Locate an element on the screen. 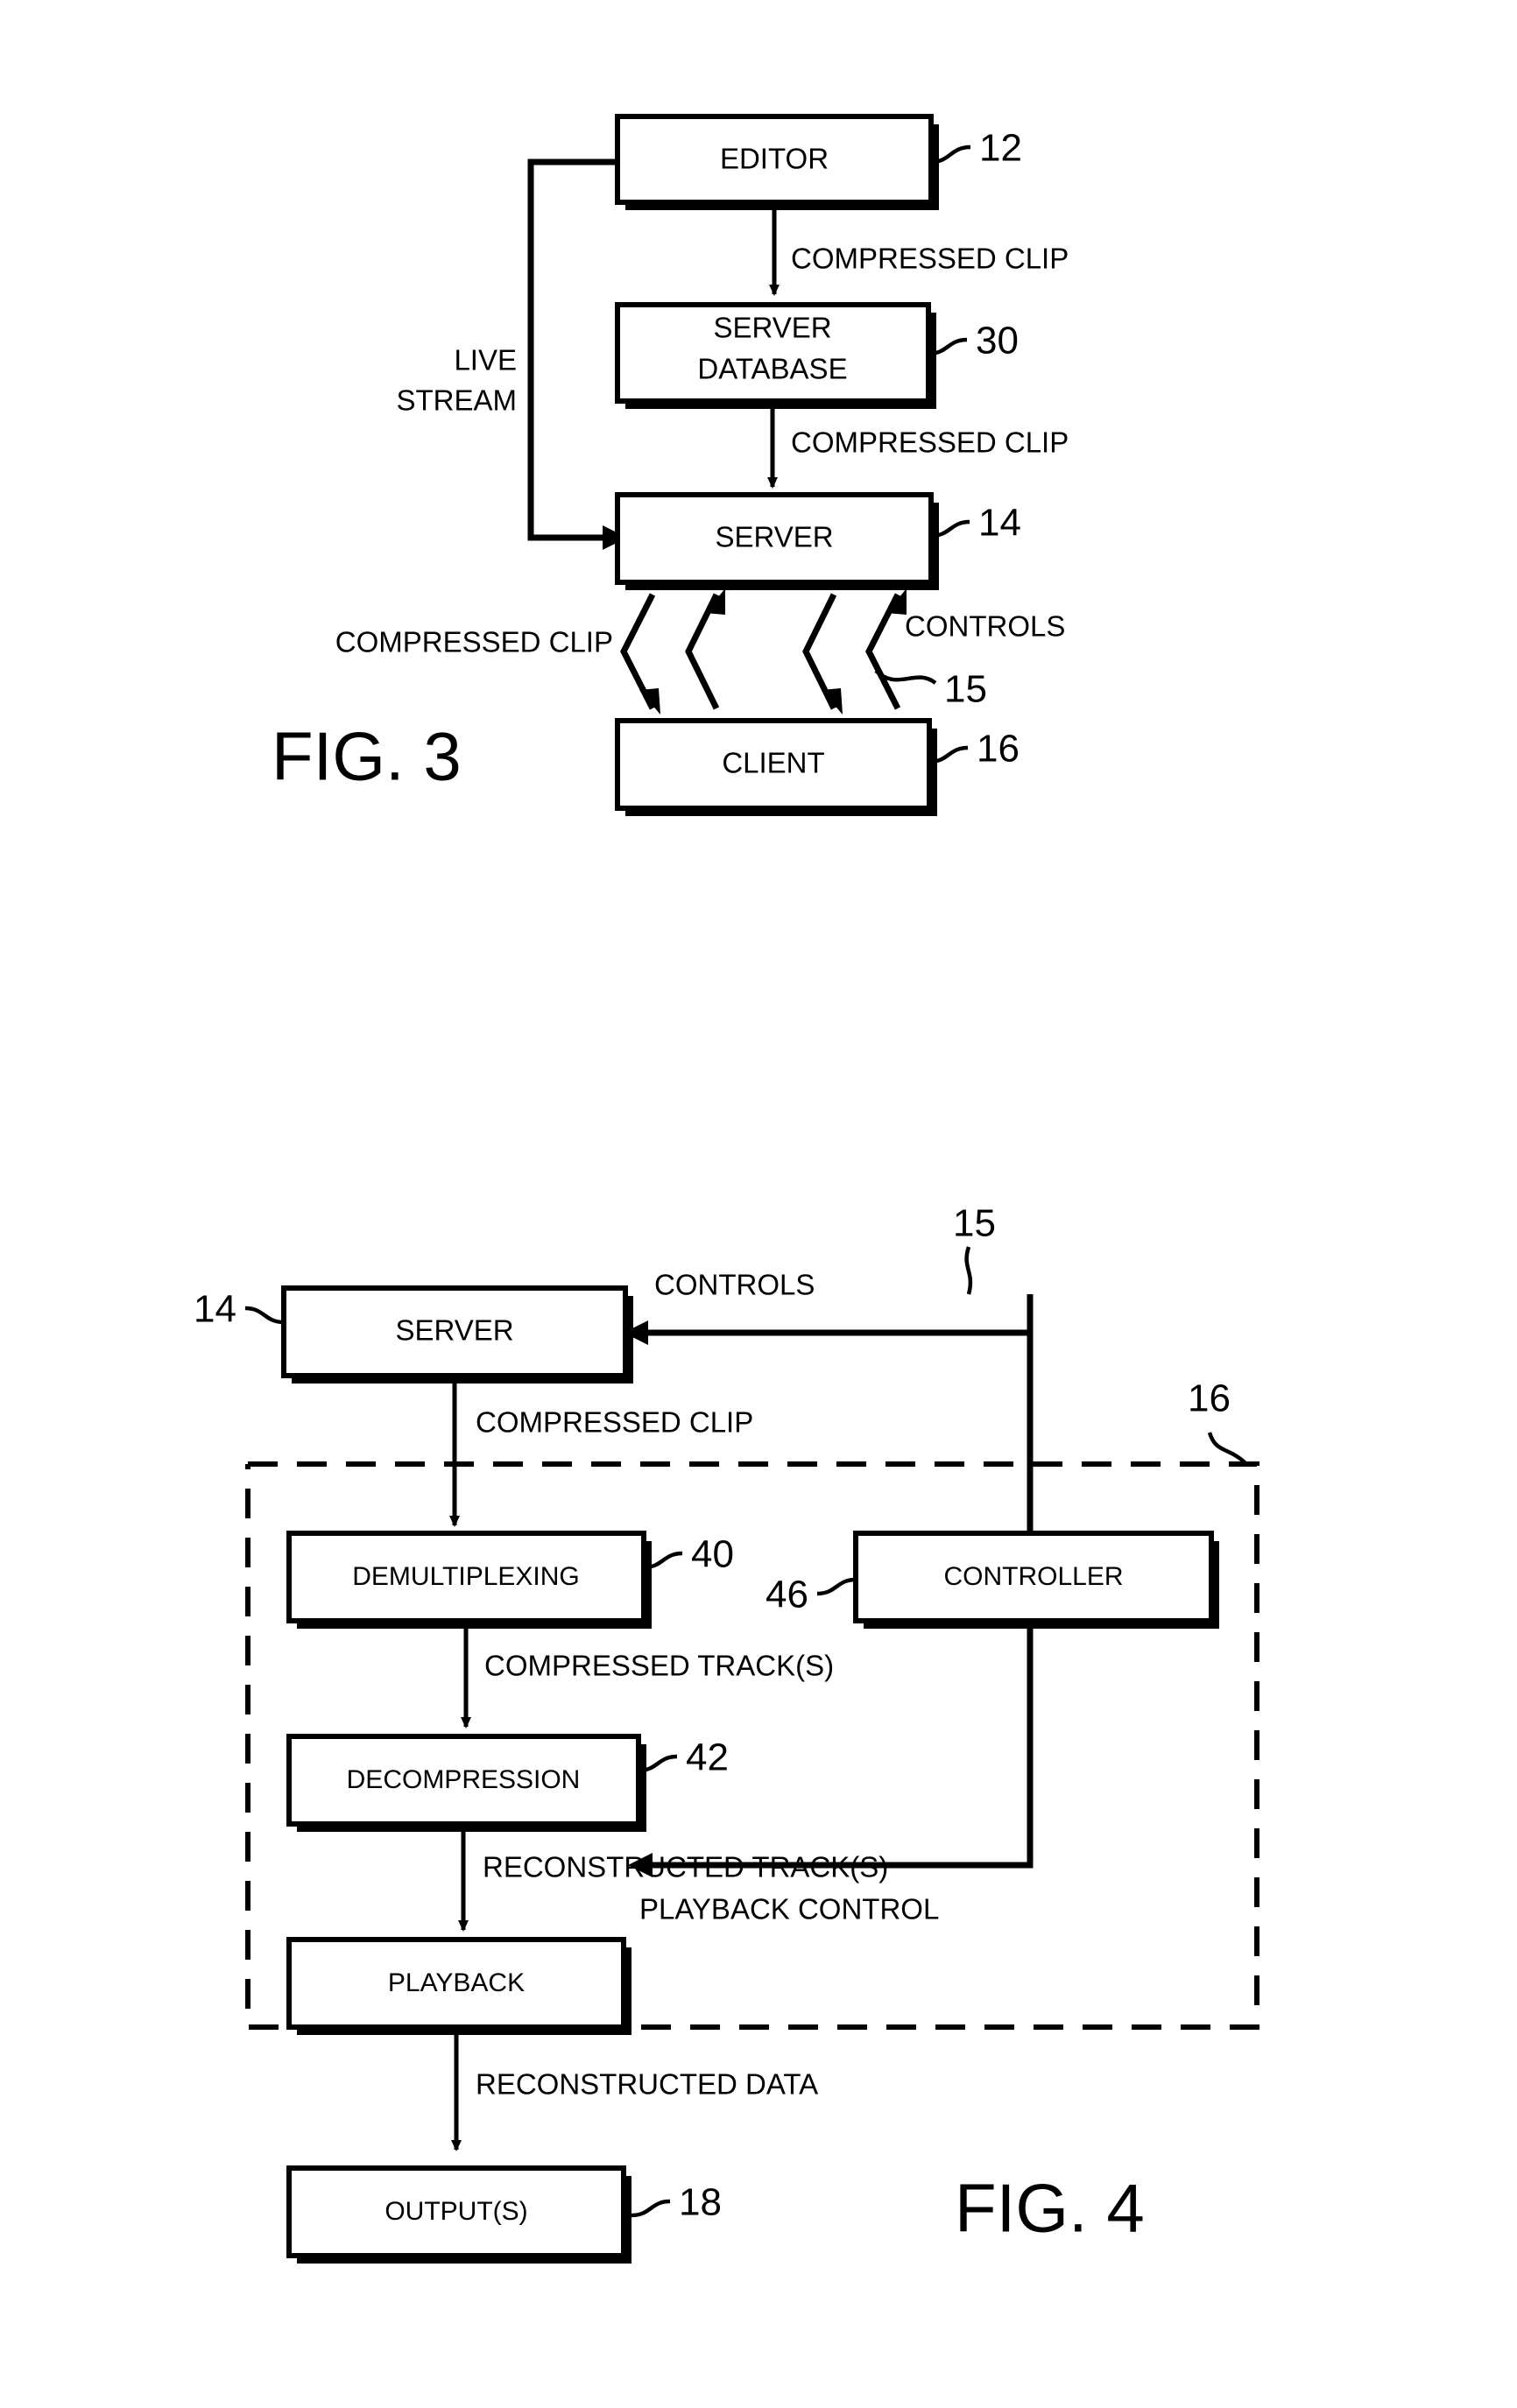  flow-label-compressed-clip-2: COMPRESSED CLIP is located at coordinates (930, 442).